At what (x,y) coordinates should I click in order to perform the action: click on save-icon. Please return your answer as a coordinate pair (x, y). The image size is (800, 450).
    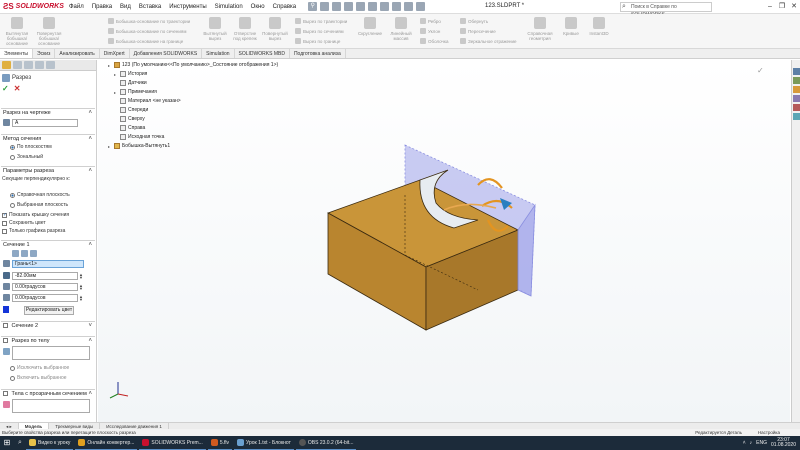
    Looking at the image, I should click on (361, 6).